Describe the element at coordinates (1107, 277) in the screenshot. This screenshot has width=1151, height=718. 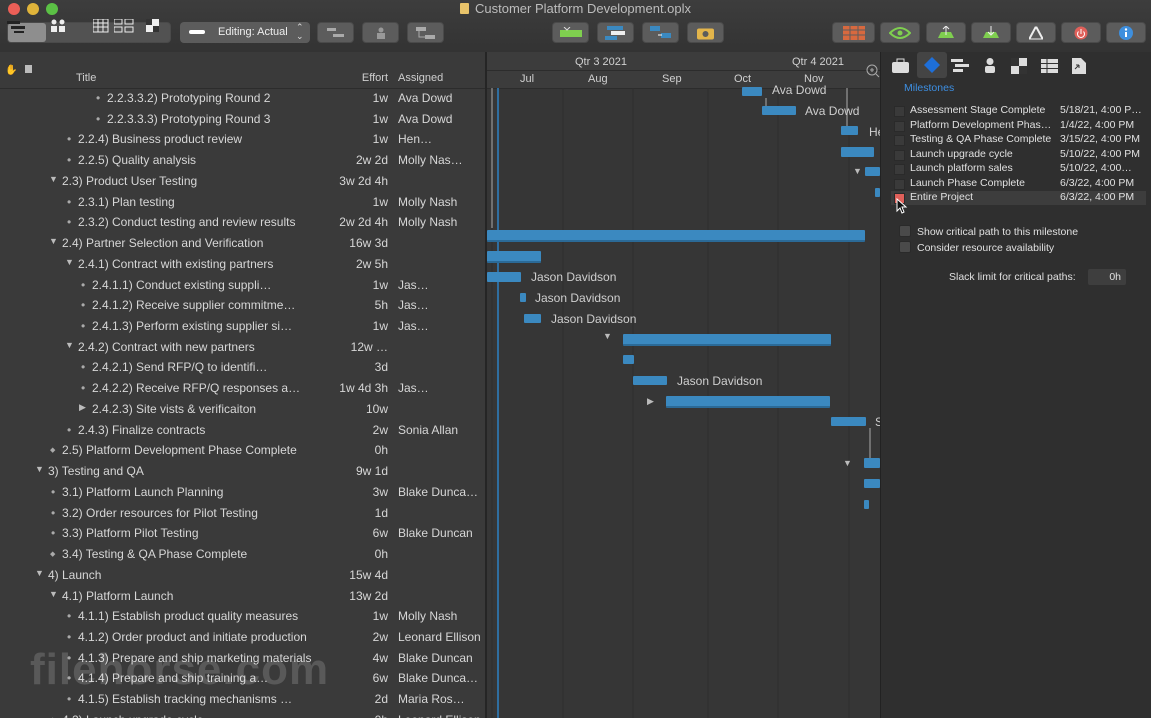
I see `slack-limit-field: 0h` at that location.